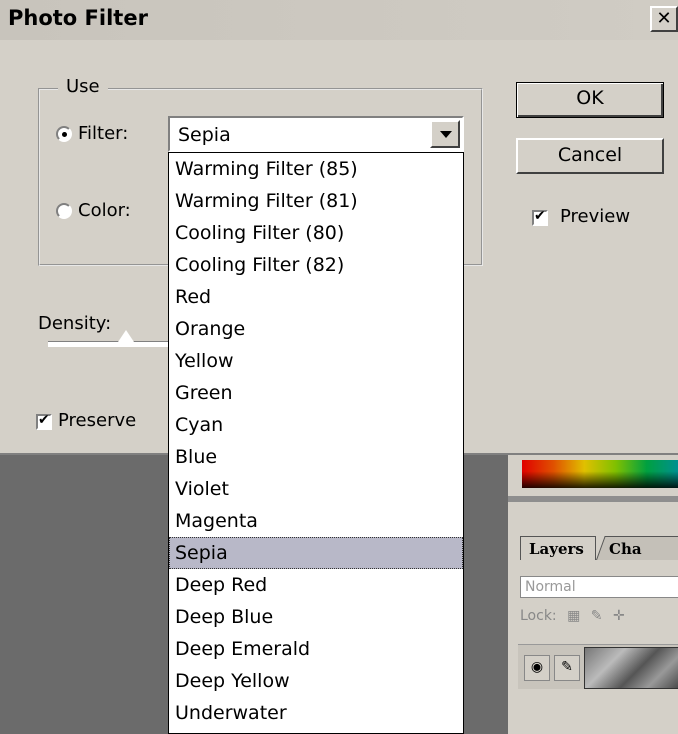 The height and width of the screenshot is (734, 678). I want to click on filter-option: Deep Red, so click(316, 585).